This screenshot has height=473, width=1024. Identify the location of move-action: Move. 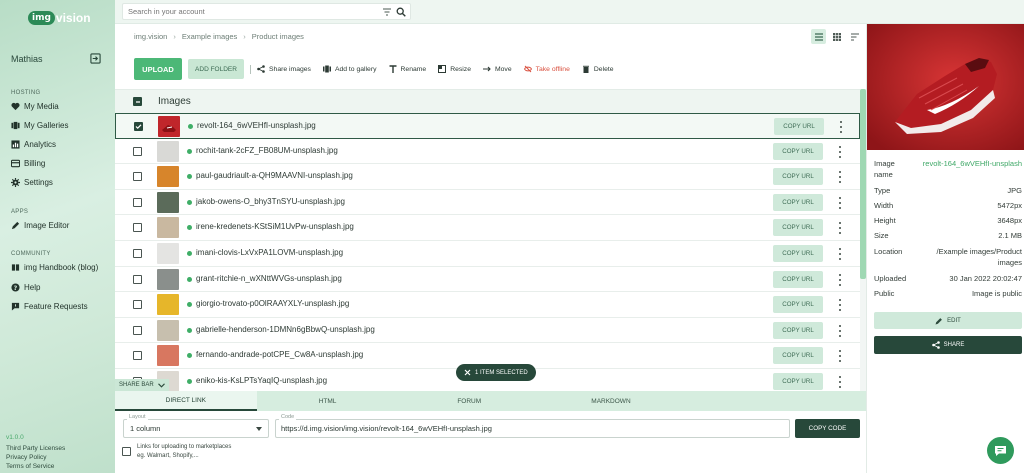
(497, 69).